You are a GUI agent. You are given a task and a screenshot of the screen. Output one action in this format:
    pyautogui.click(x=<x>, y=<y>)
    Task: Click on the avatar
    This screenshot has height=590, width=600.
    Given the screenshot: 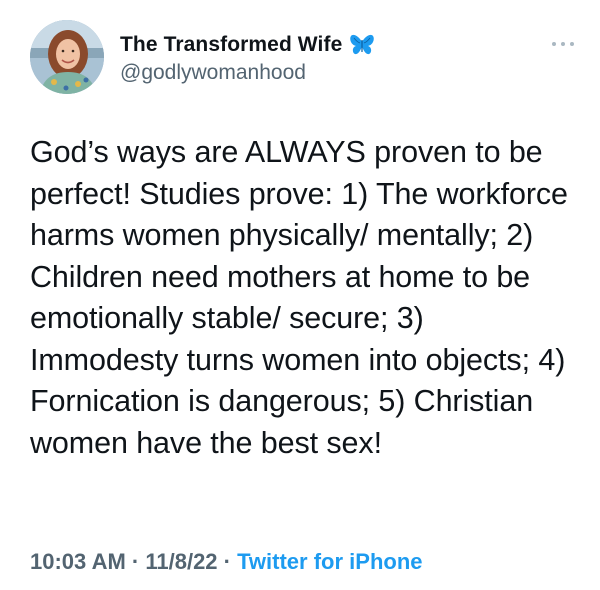 What is the action you would take?
    pyautogui.click(x=67, y=57)
    